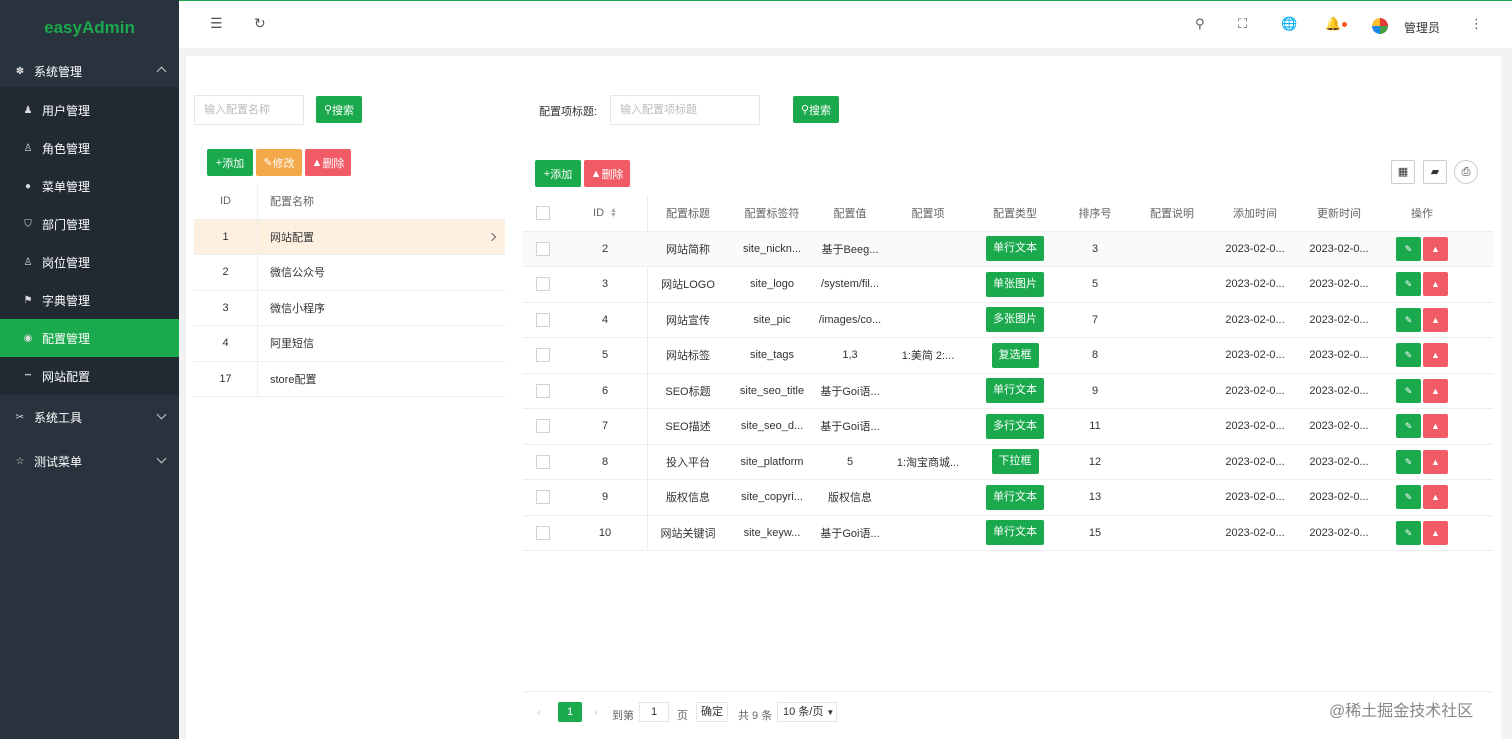 Image resolution: width=1512 pixels, height=739 pixels. I want to click on type-badge: 单行文本, so click(1015, 533).